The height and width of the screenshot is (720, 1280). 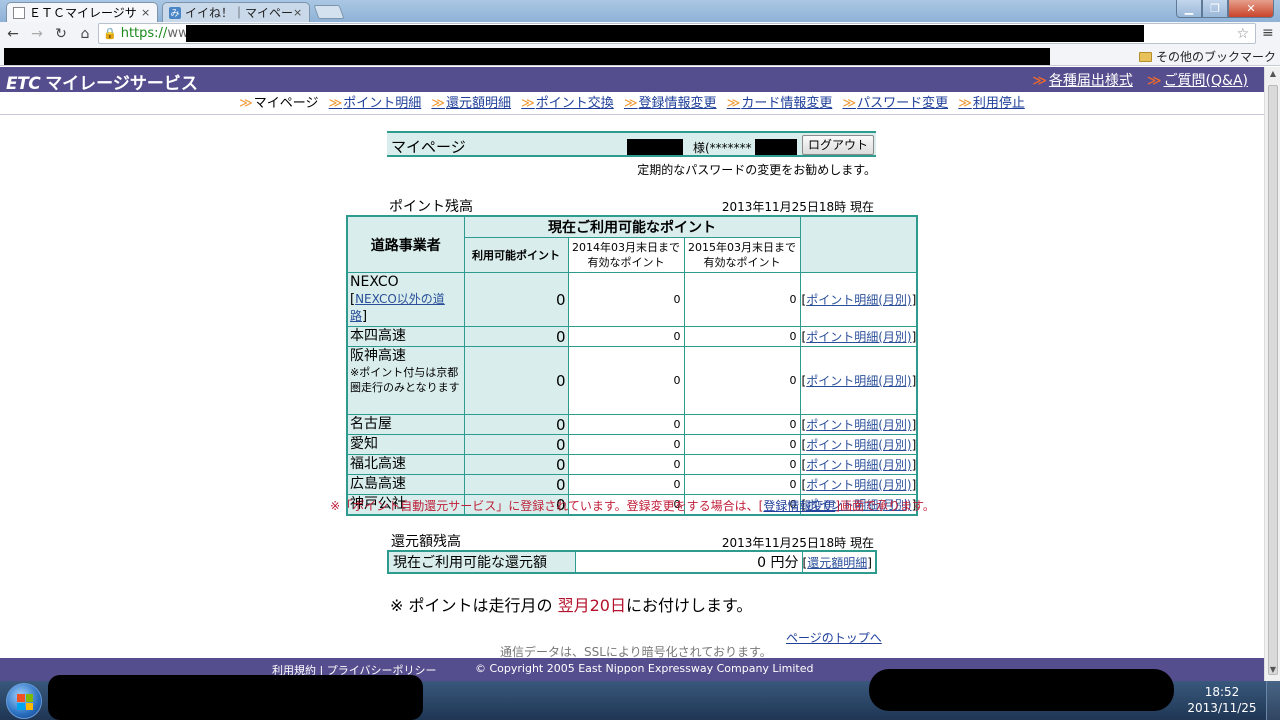 I want to click on operator-name: NEXCO, so click(x=374, y=282).